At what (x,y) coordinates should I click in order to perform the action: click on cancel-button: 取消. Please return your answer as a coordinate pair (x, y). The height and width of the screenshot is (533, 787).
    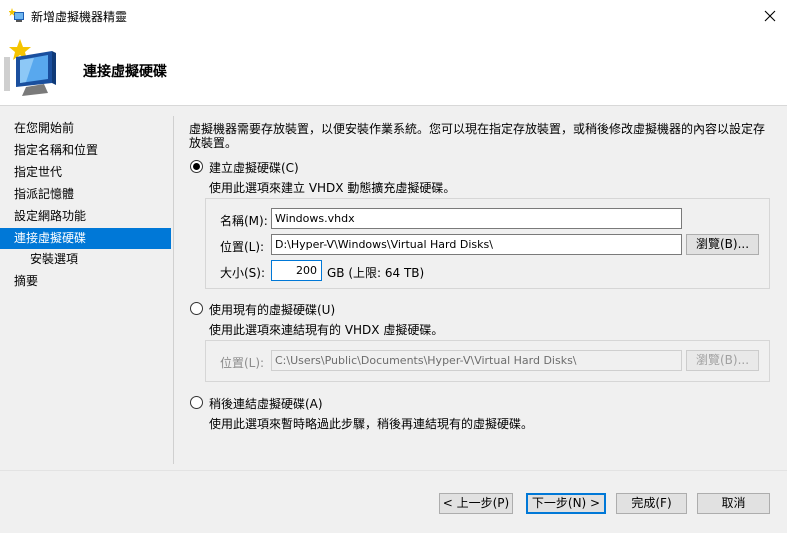
    Looking at the image, I should click on (733, 503).